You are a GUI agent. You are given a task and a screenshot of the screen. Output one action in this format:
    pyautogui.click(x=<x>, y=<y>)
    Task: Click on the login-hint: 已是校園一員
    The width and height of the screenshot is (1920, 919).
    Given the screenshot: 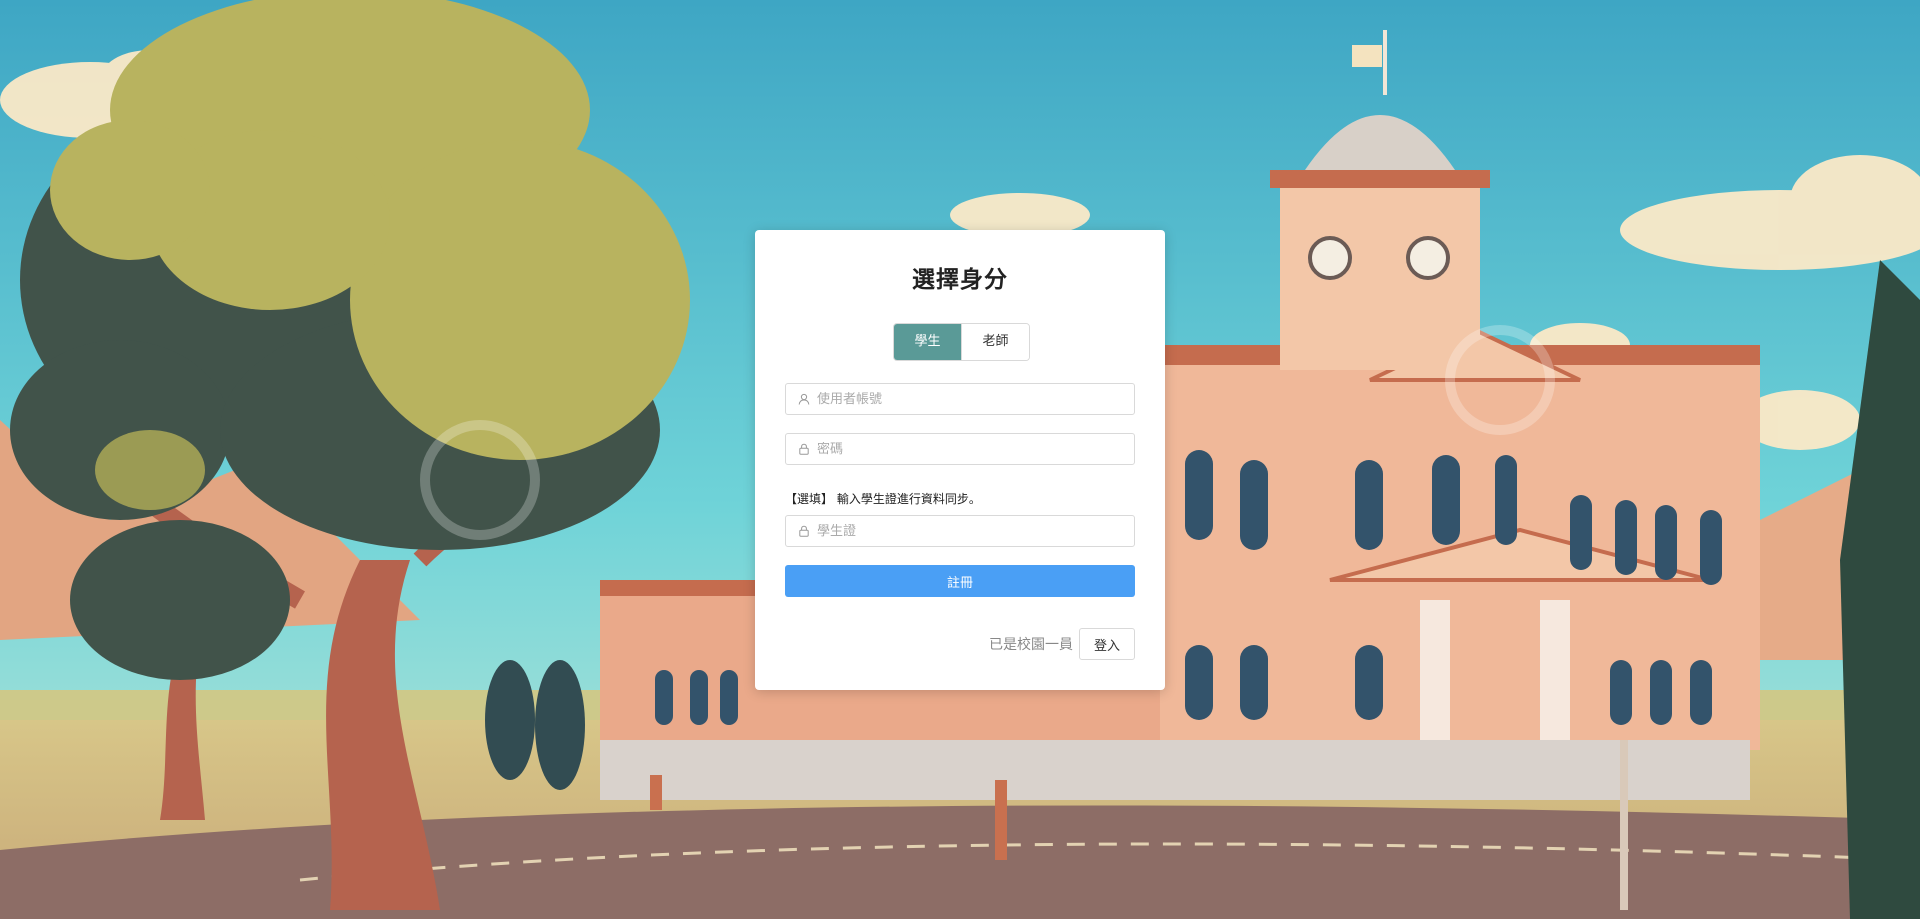 What is the action you would take?
    pyautogui.click(x=1030, y=645)
    